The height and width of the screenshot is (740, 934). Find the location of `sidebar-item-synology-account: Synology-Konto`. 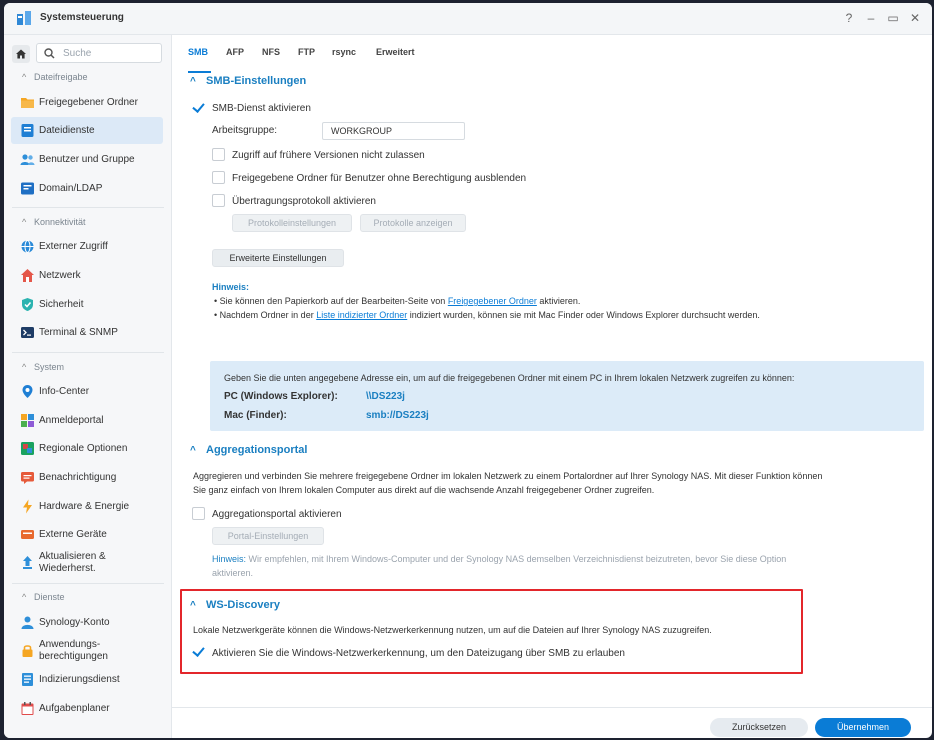

sidebar-item-synology-account: Synology-Konto is located at coordinates (87, 622).